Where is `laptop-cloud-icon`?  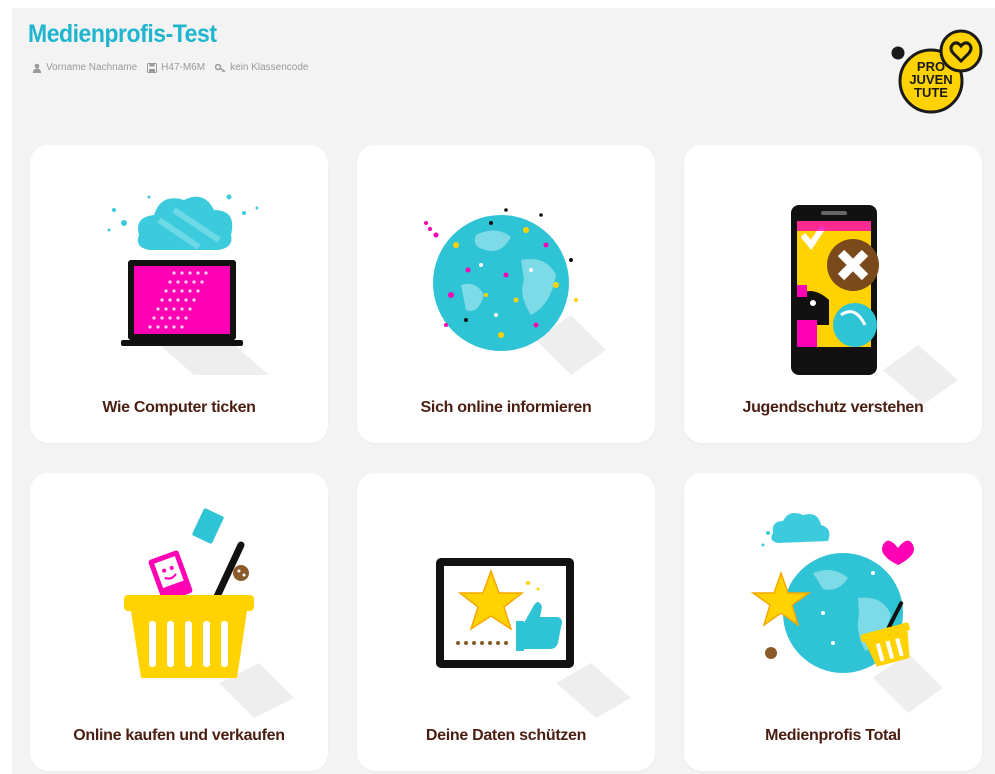
laptop-cloud-icon is located at coordinates (188, 284).